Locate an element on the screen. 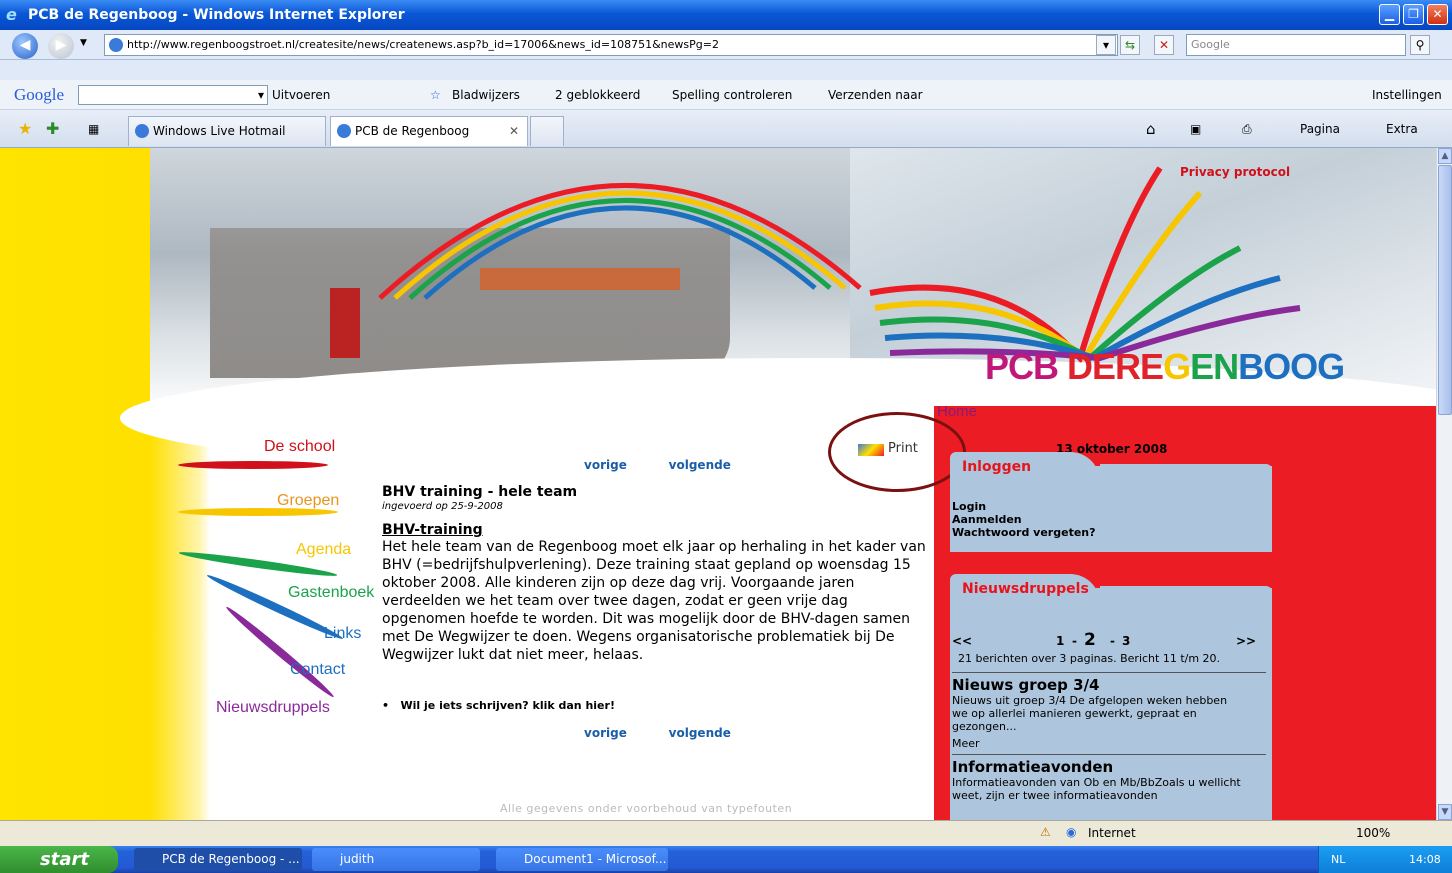 The width and height of the screenshot is (1452, 873). write-link: • Wil je iets schrijven? klik dan hier! is located at coordinates (498, 705).